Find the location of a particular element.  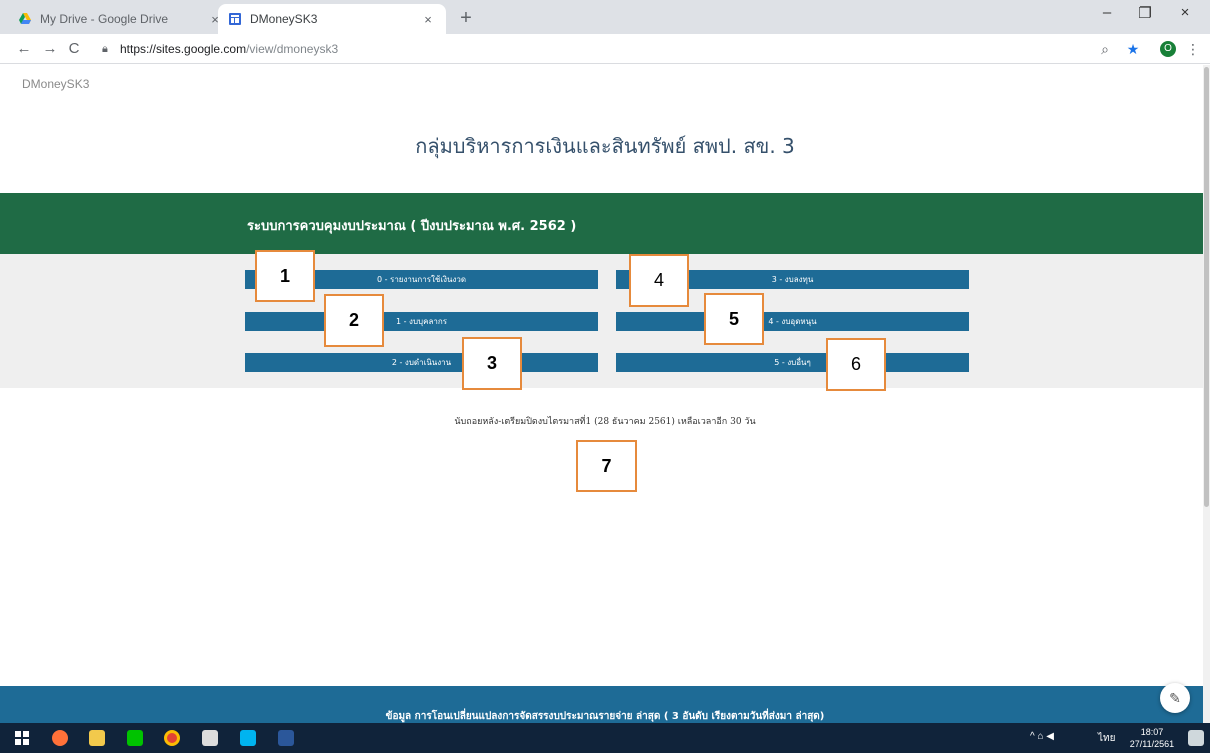

firefox-icon is located at coordinates (60, 738).